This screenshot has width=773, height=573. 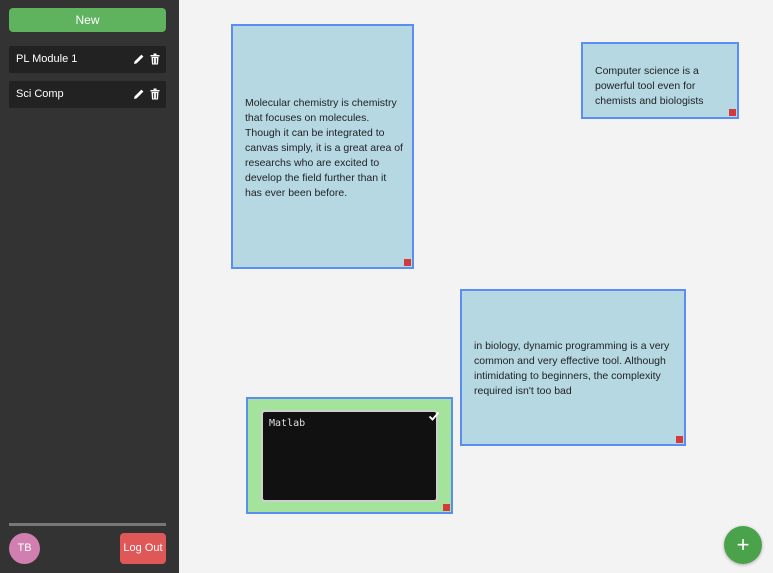 I want to click on check-icon, so click(x=434, y=416).